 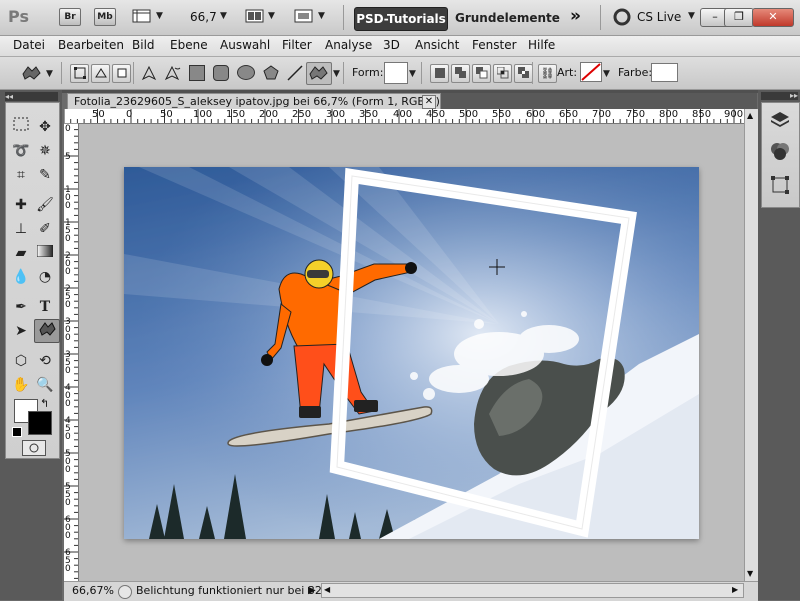 I want to click on arrange-documents-button, so click(x=255, y=17).